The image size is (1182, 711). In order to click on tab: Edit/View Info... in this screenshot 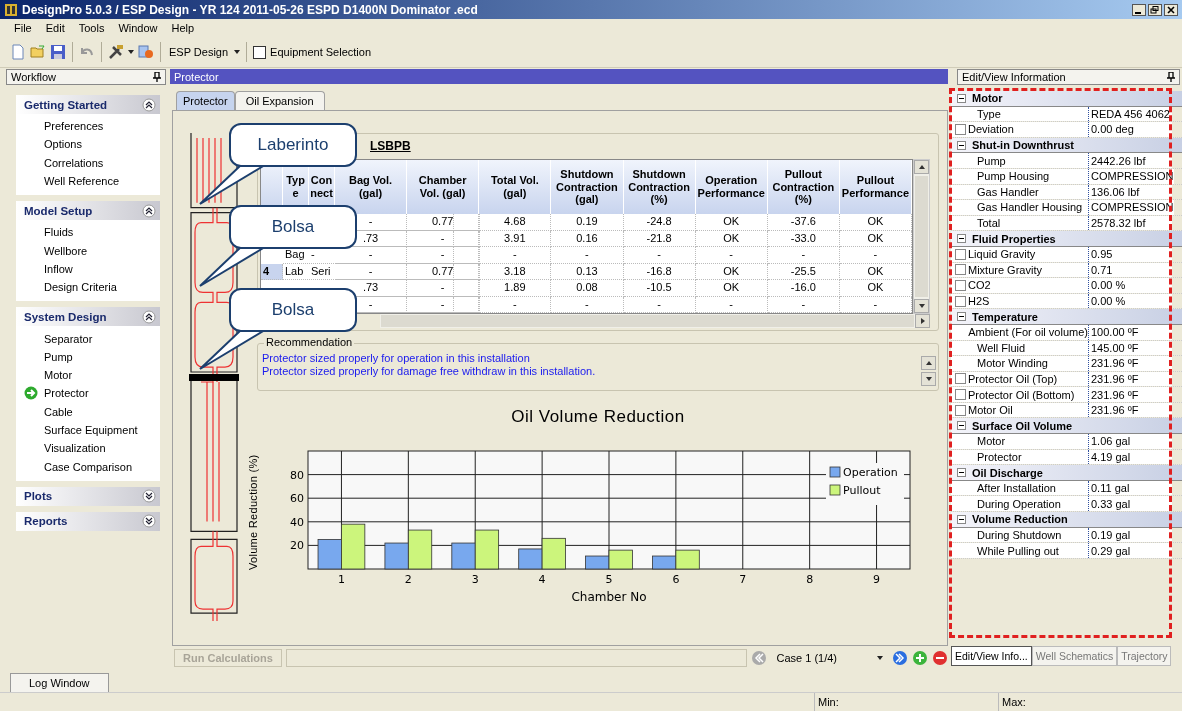, I will do `click(991, 656)`.